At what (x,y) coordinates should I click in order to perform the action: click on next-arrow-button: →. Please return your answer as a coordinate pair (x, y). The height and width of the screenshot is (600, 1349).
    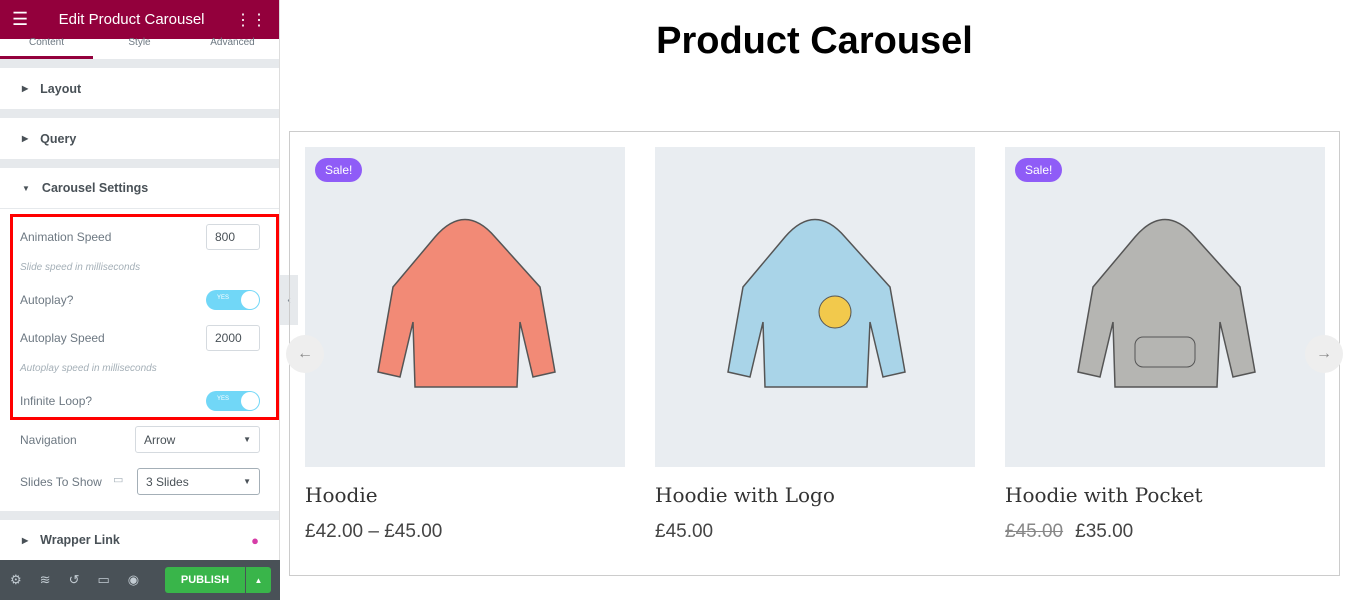
    Looking at the image, I should click on (1324, 354).